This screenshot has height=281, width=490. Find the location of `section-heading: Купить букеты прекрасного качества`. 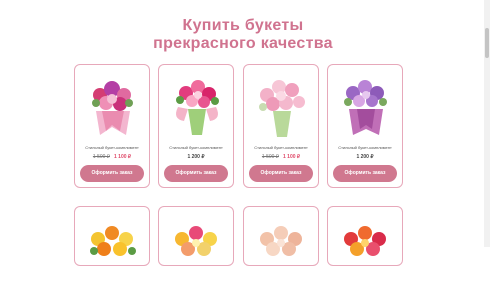

section-heading: Купить букеты прекрасного качества is located at coordinates (243, 35).